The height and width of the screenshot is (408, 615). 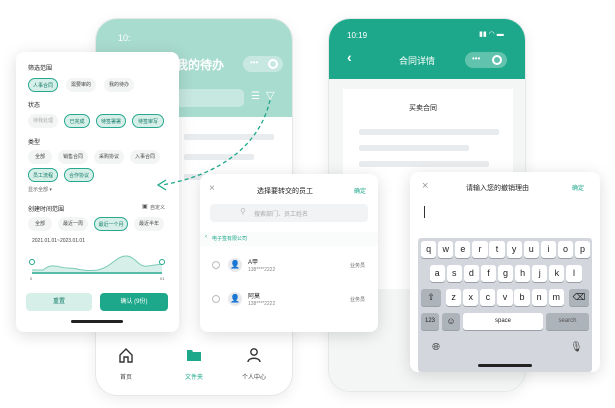 I want to click on section-title: 创建时间范围, so click(x=46, y=210).